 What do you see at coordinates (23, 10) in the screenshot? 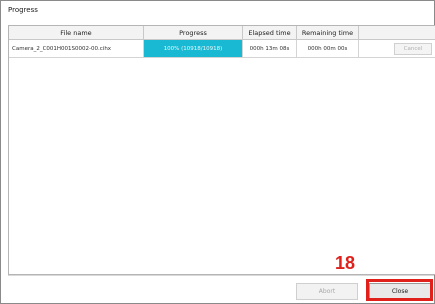
I see `window-title: Progress` at bounding box center [23, 10].